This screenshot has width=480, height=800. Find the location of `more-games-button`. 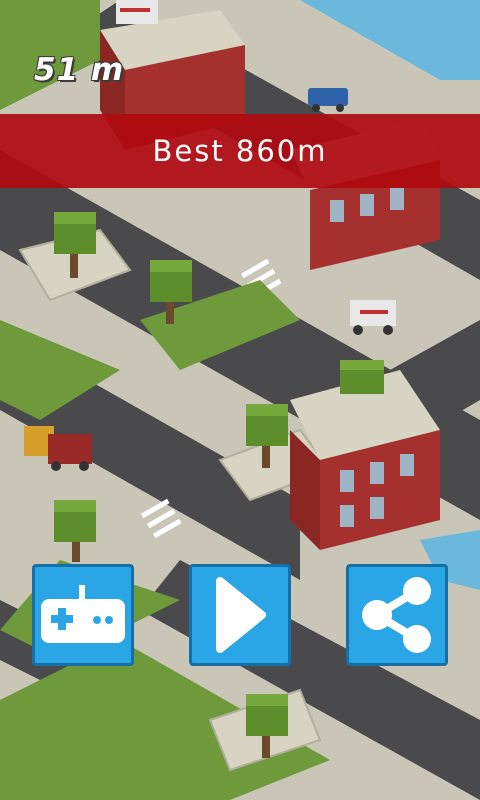

more-games-button is located at coordinates (83, 615).